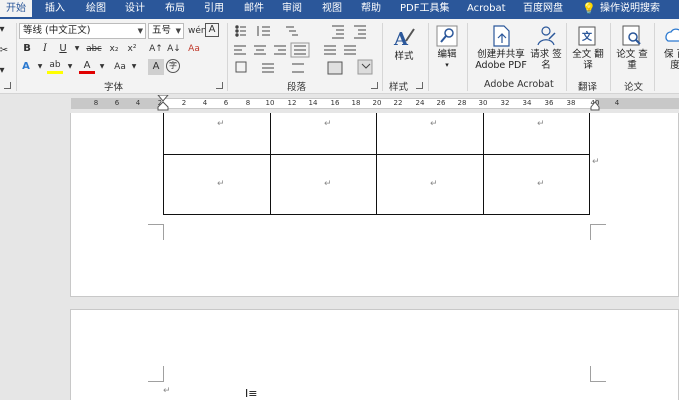 This screenshot has height=400, width=679. I want to click on font-launcher-icon, so click(219, 85).